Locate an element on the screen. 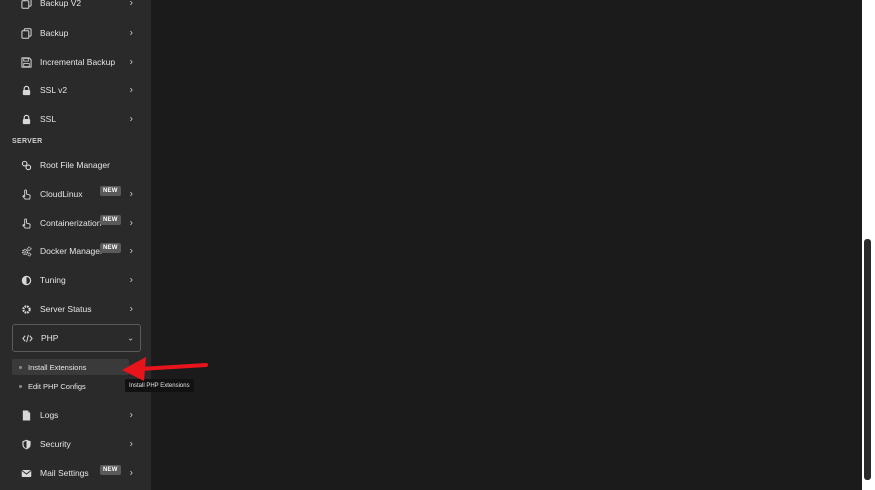 The height and width of the screenshot is (490, 875). sidebar-item-ssl-v2: SSL v2 › is located at coordinates (75, 90).